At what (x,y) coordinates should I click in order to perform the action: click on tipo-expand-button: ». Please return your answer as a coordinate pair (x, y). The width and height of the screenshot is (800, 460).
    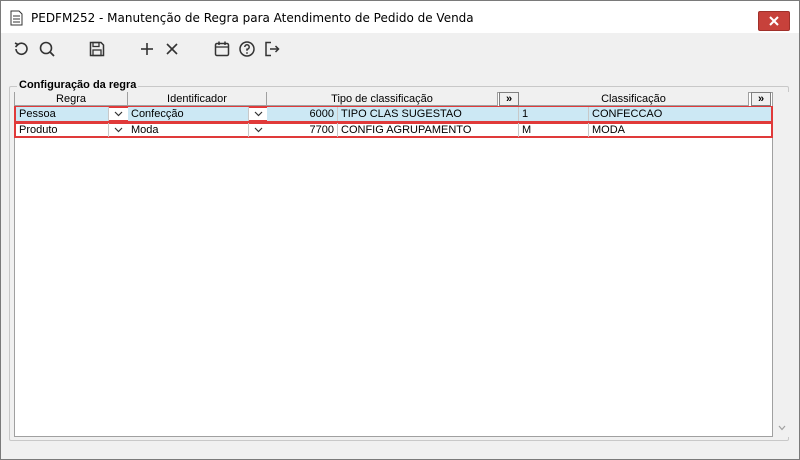
    Looking at the image, I should click on (509, 99).